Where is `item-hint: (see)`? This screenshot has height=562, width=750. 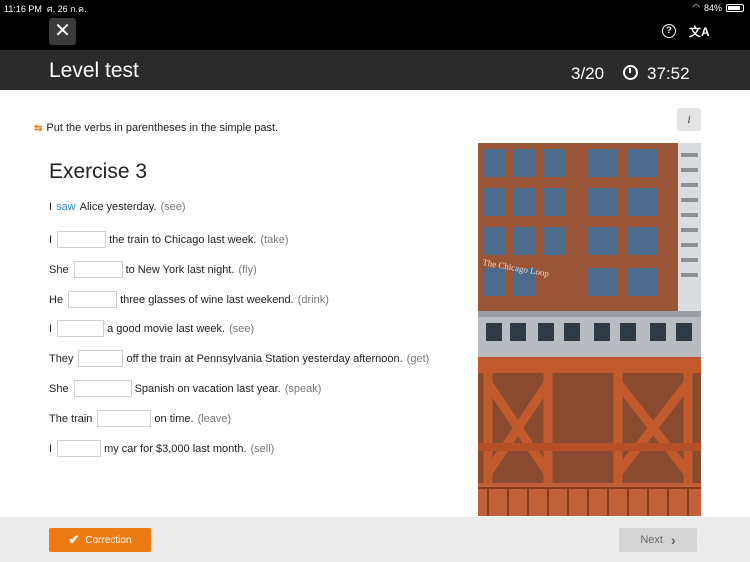 item-hint: (see) is located at coordinates (242, 328).